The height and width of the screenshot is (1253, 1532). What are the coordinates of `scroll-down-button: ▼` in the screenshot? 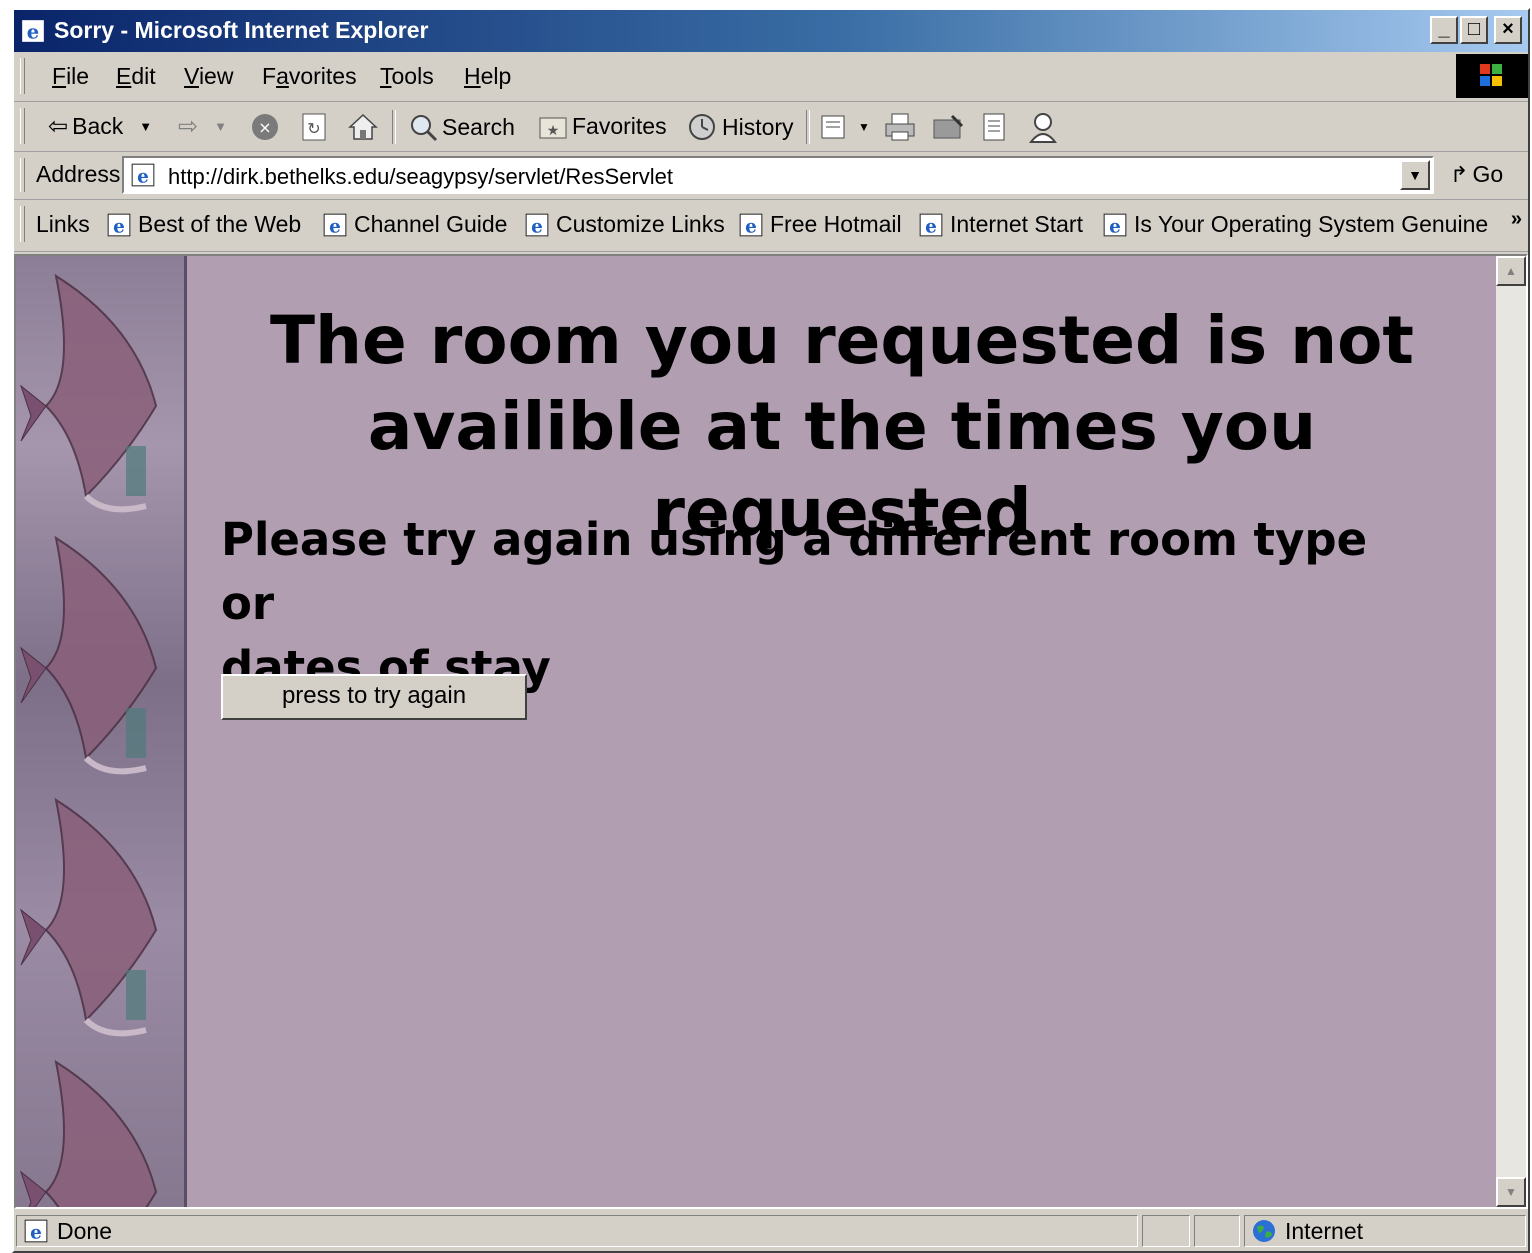 It's located at (1511, 1192).